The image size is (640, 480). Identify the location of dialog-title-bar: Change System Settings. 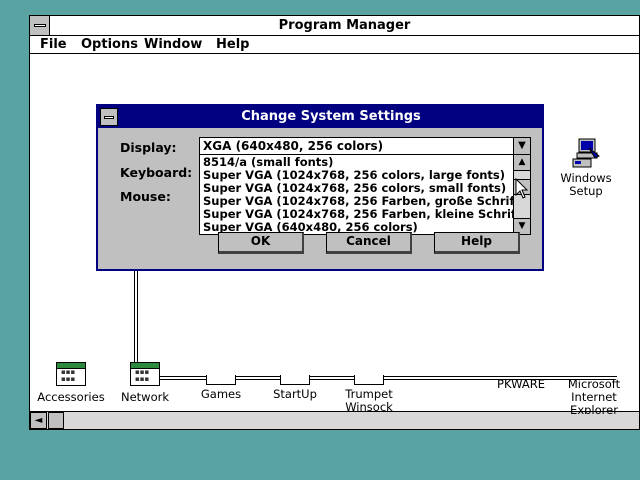
(320, 117).